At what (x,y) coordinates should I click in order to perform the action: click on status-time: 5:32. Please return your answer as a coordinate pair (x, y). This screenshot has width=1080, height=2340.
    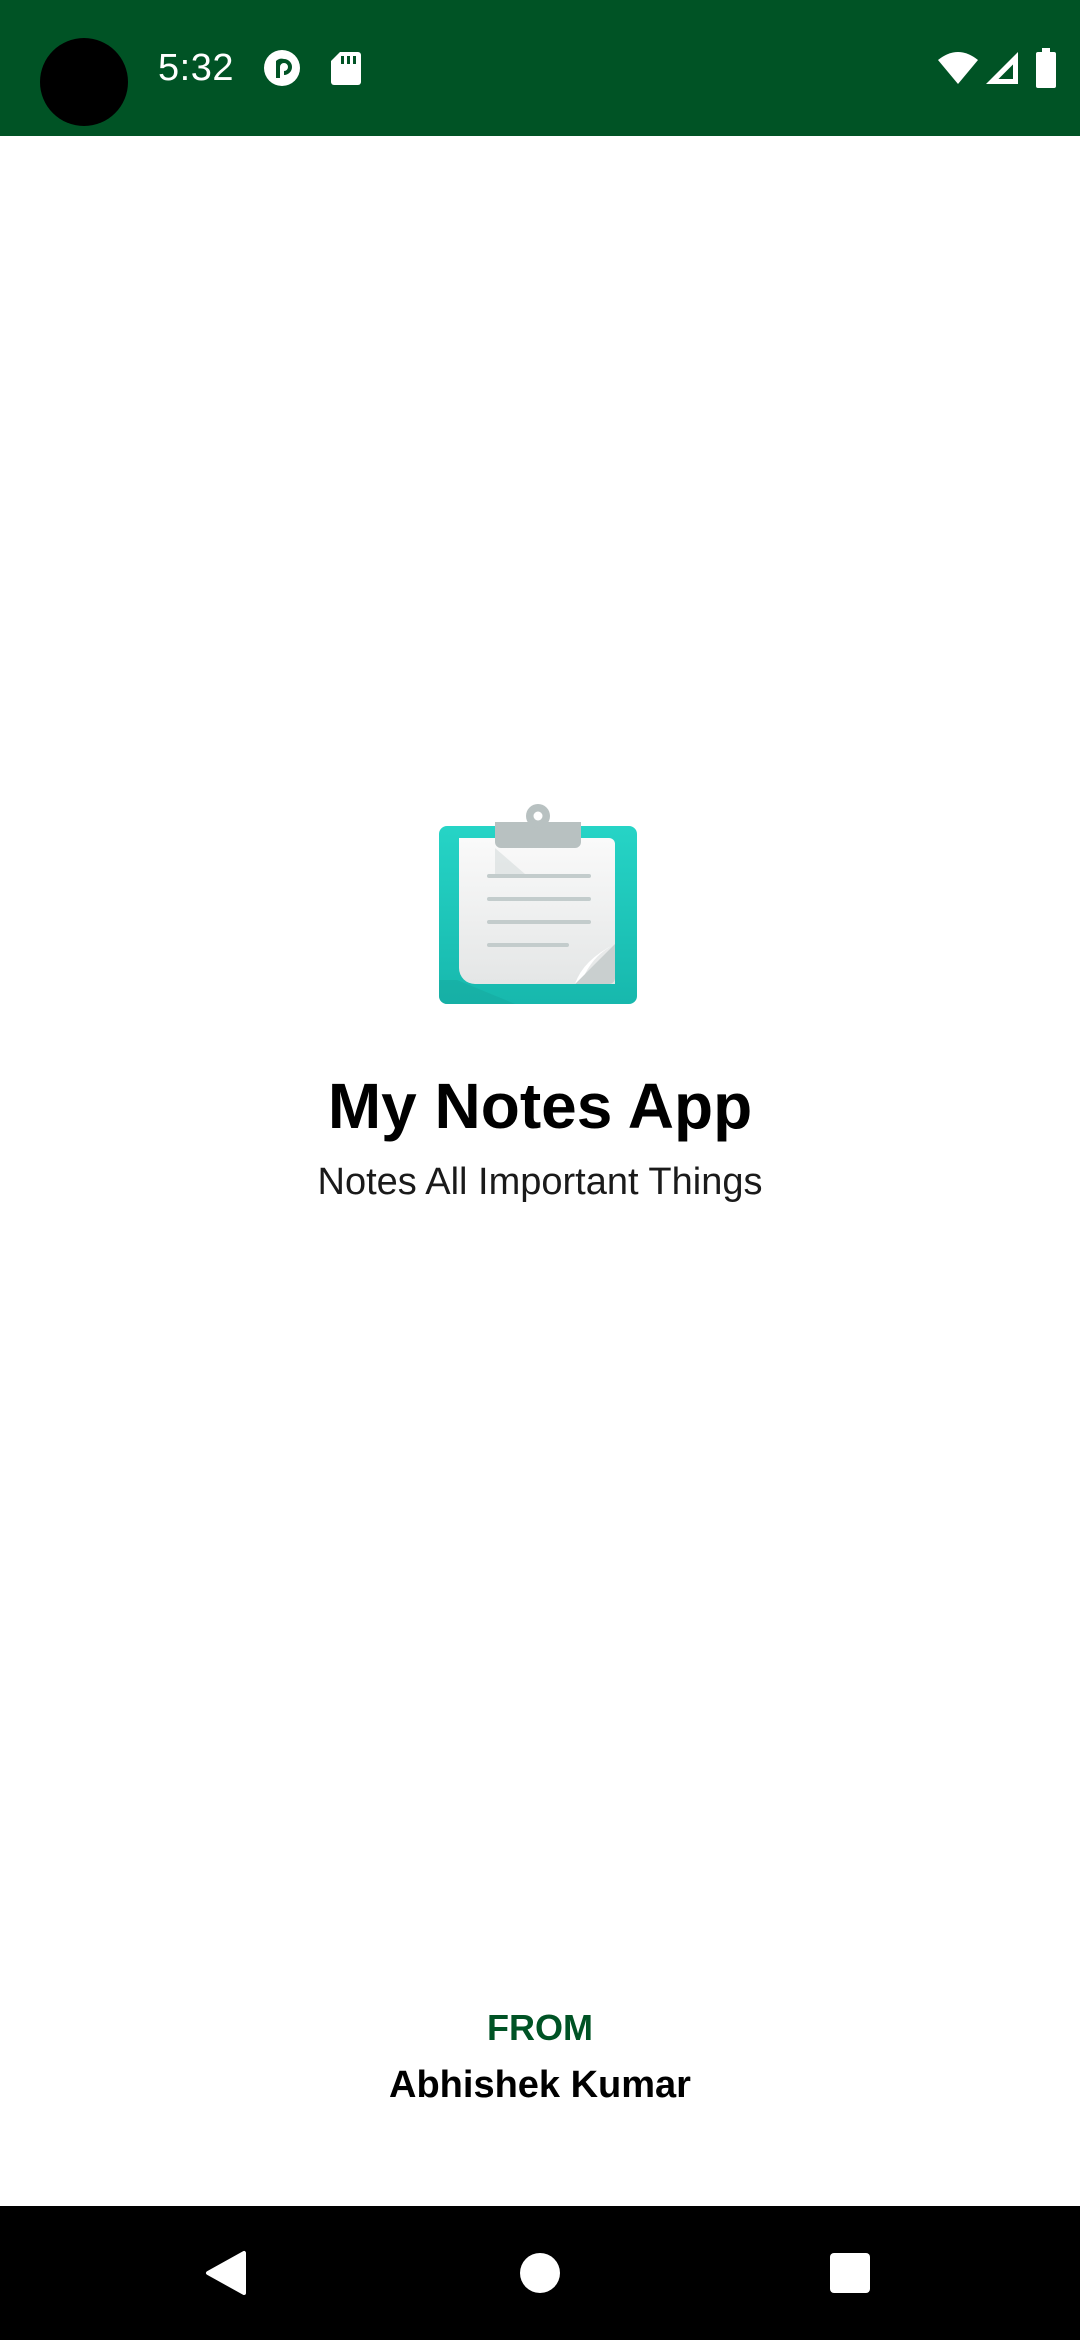
    Looking at the image, I should click on (196, 68).